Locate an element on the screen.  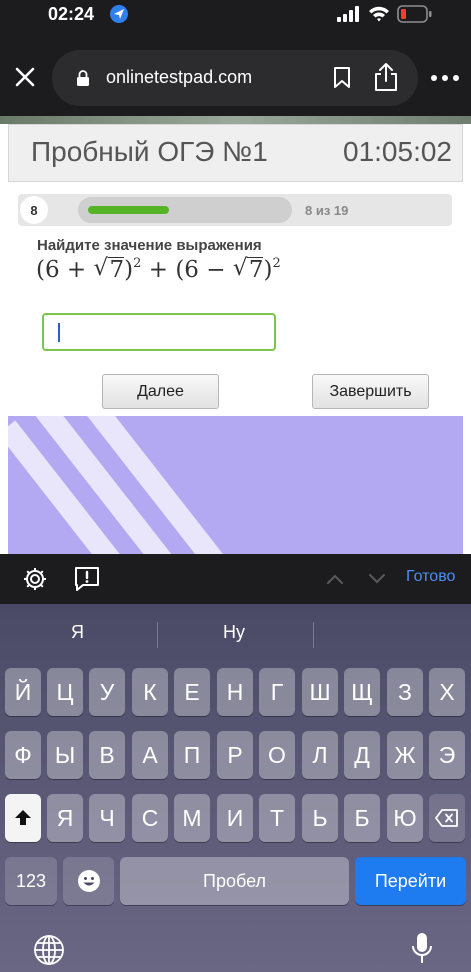
chevron-down-icon is located at coordinates (377, 579).